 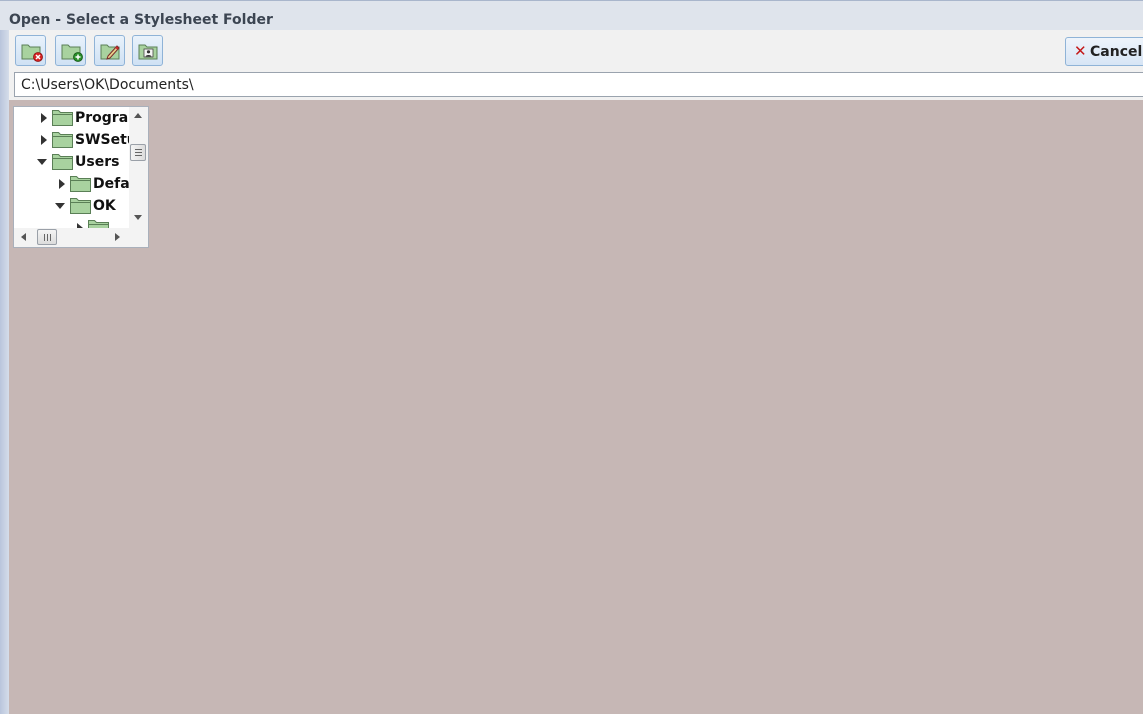 What do you see at coordinates (102, 140) in the screenshot?
I see `tree-item-label: SWSetu` at bounding box center [102, 140].